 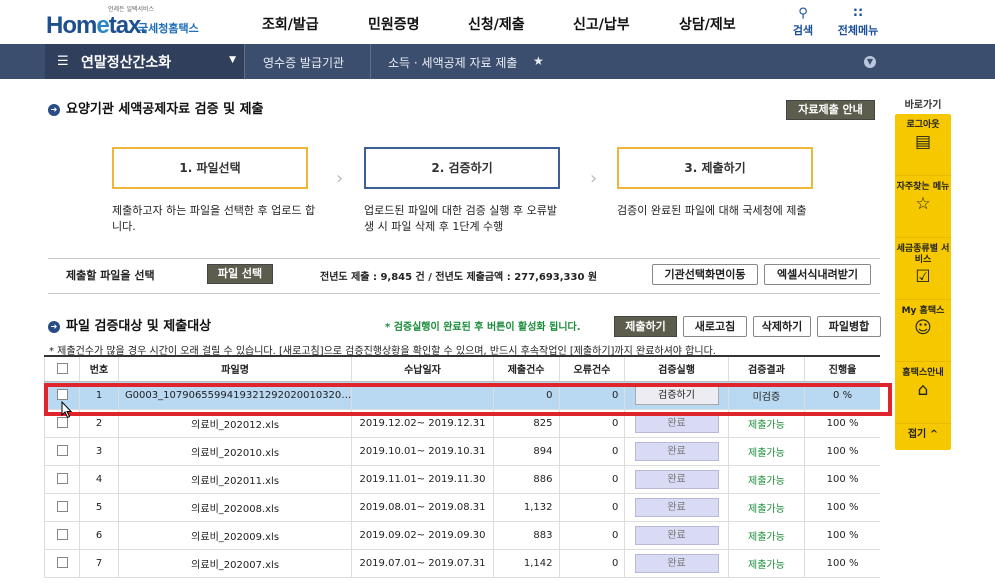 I want to click on table-header-row: 번호 파일명 수납일자 제출건수 오류건수 검증실행 검증결과 진행율, so click(x=461, y=368).